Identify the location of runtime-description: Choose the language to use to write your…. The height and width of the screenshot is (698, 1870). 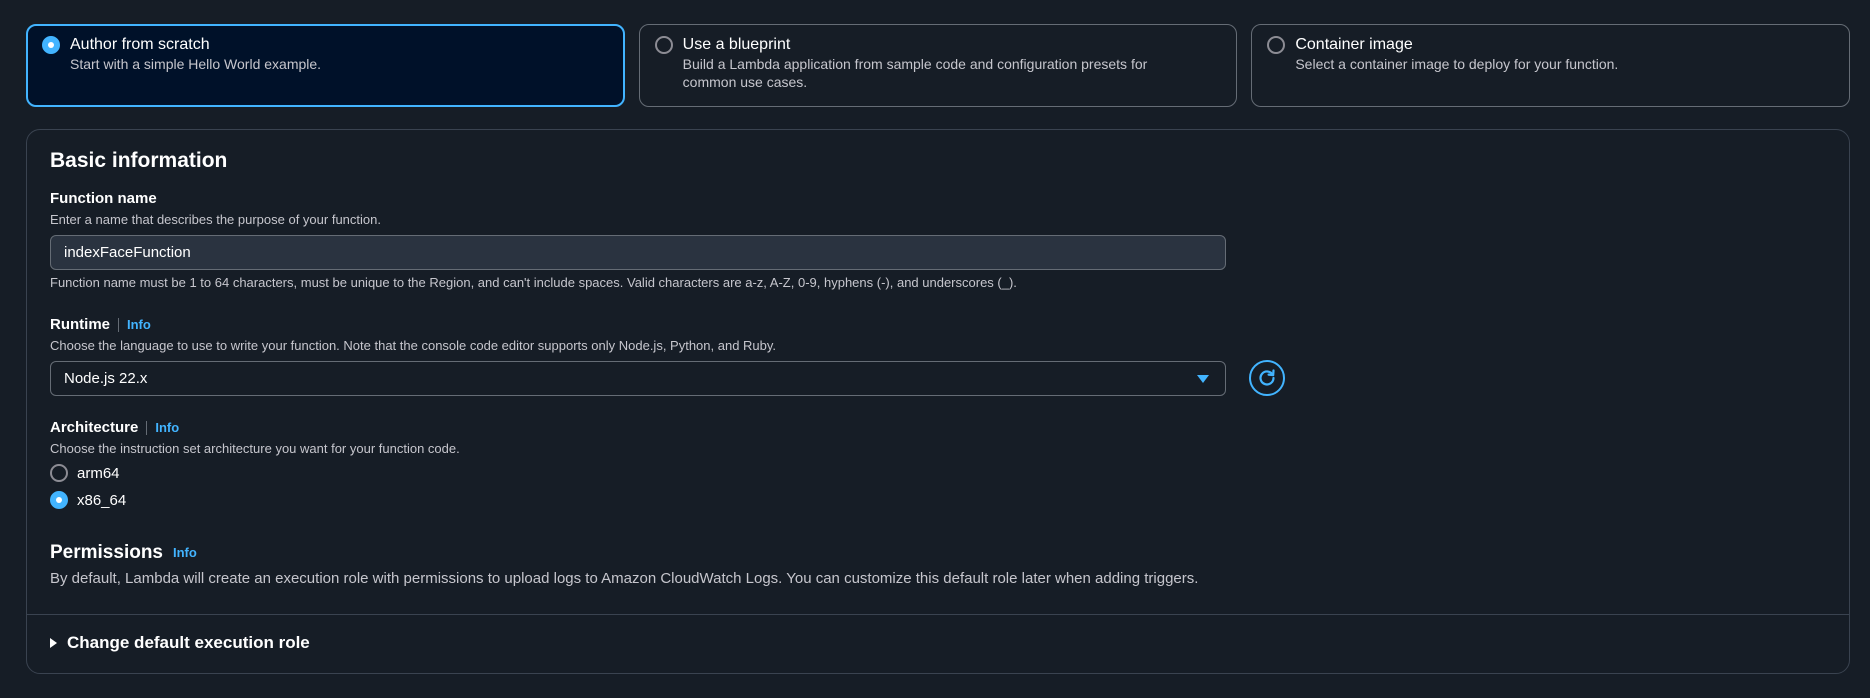
(413, 345).